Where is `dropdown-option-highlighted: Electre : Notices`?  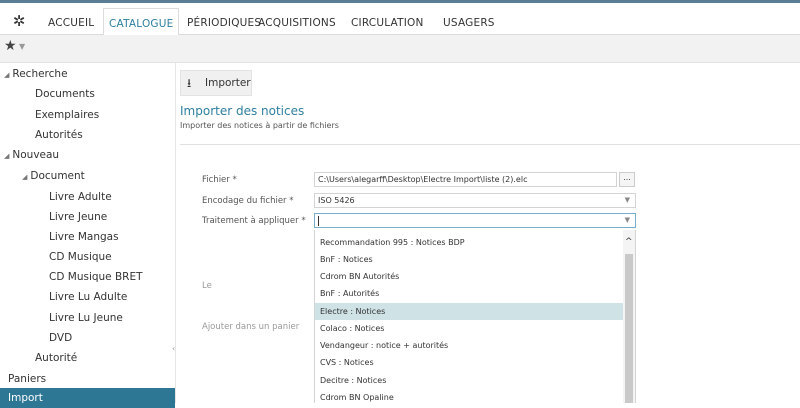
dropdown-option-highlighted: Electre : Notices is located at coordinates (469, 311).